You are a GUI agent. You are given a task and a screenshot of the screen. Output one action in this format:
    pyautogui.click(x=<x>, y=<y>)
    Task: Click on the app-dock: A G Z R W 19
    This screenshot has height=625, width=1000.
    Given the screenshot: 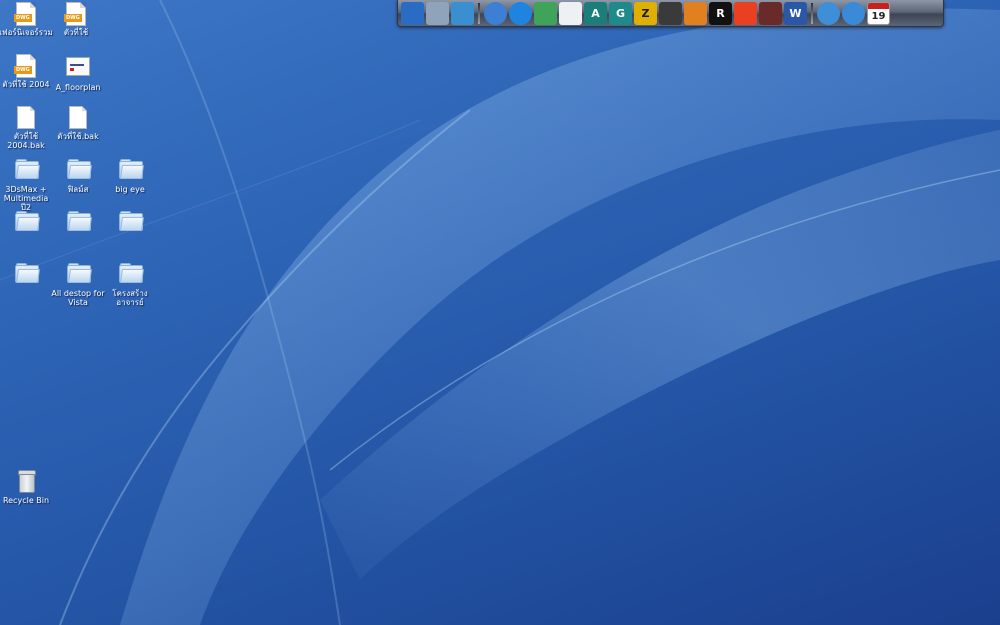 What is the action you would take?
    pyautogui.click(x=670, y=13)
    